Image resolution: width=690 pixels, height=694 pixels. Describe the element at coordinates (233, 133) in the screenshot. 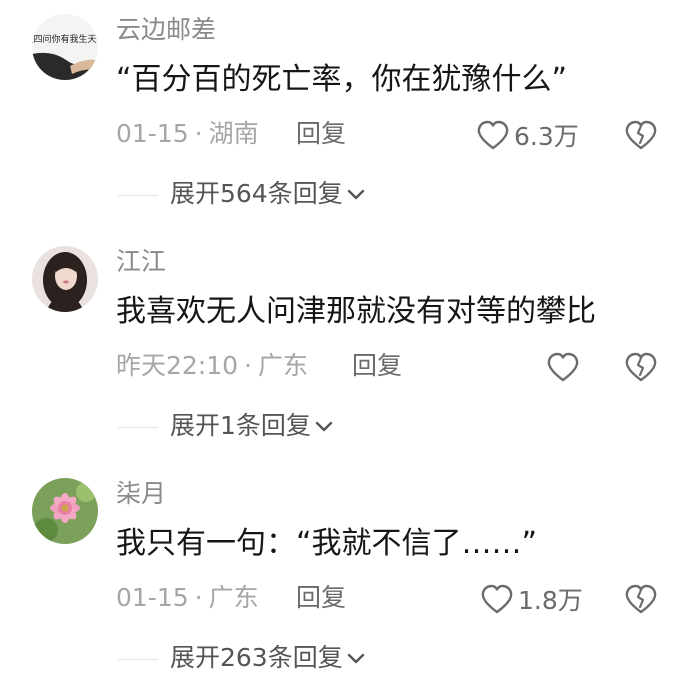

I see `comment-location: 湖南` at that location.